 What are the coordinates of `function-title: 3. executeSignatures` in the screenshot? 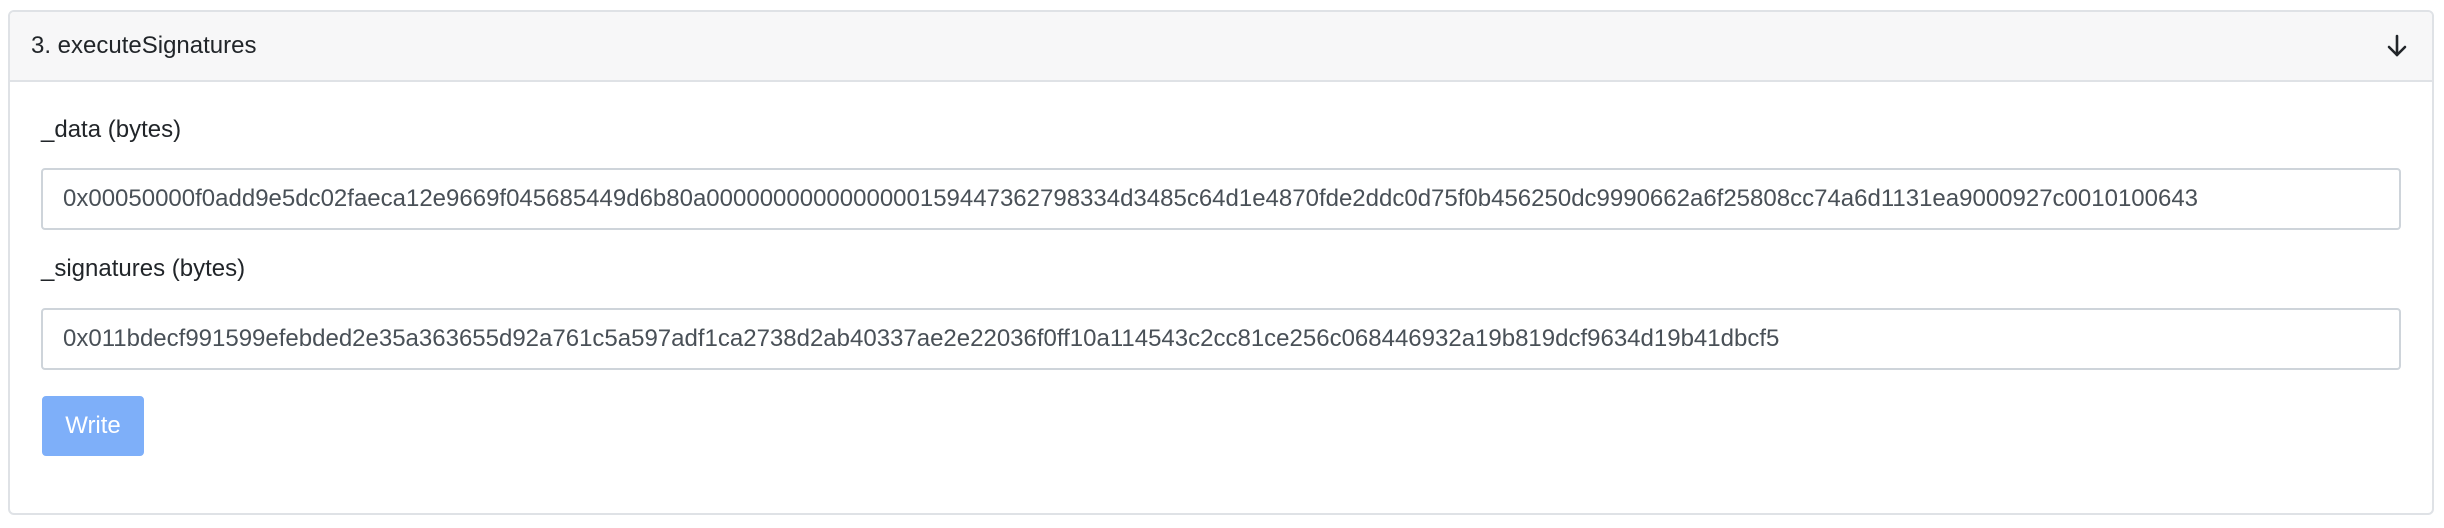 It's located at (144, 45).